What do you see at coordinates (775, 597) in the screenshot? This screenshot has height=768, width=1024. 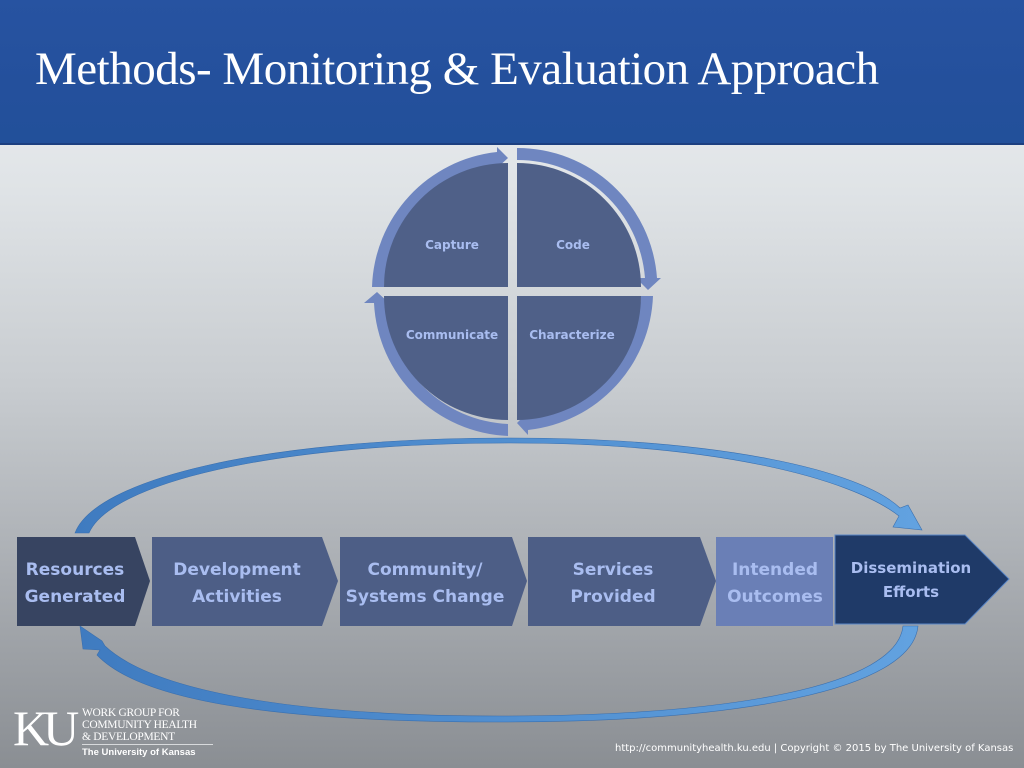 I see `step-label-line2: Outcomes` at bounding box center [775, 597].